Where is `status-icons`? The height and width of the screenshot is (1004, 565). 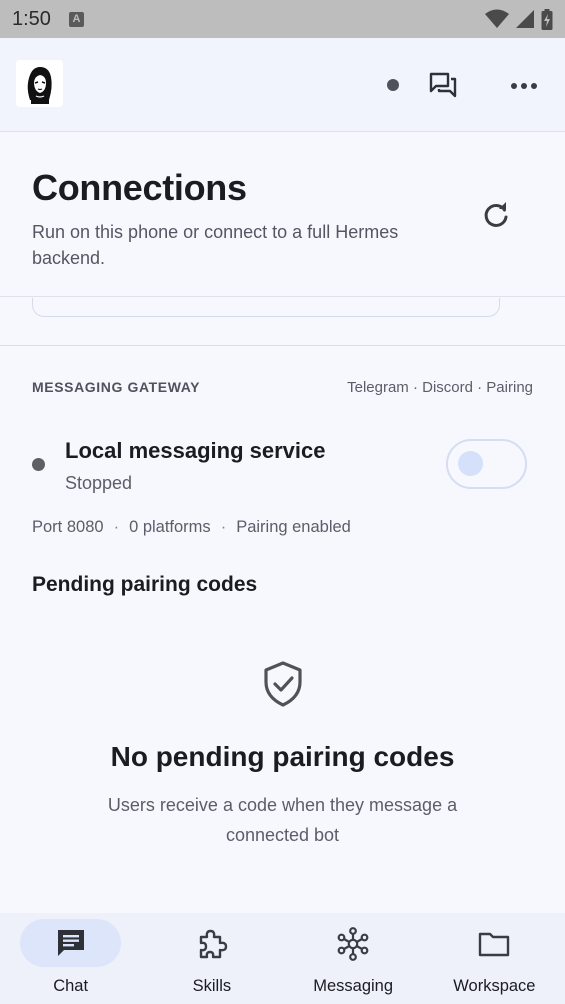
status-icons is located at coordinates (519, 19).